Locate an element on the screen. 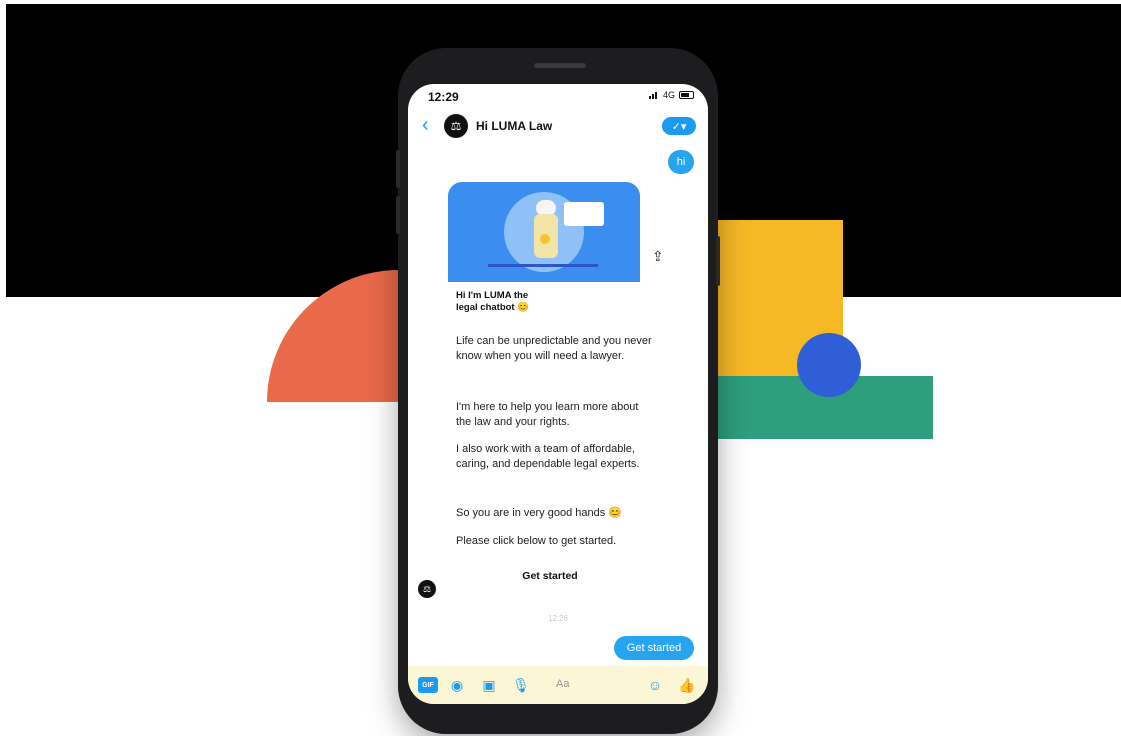 The image size is (1121, 736). message-paragraph: Please click below to get started. is located at coordinates (536, 541).